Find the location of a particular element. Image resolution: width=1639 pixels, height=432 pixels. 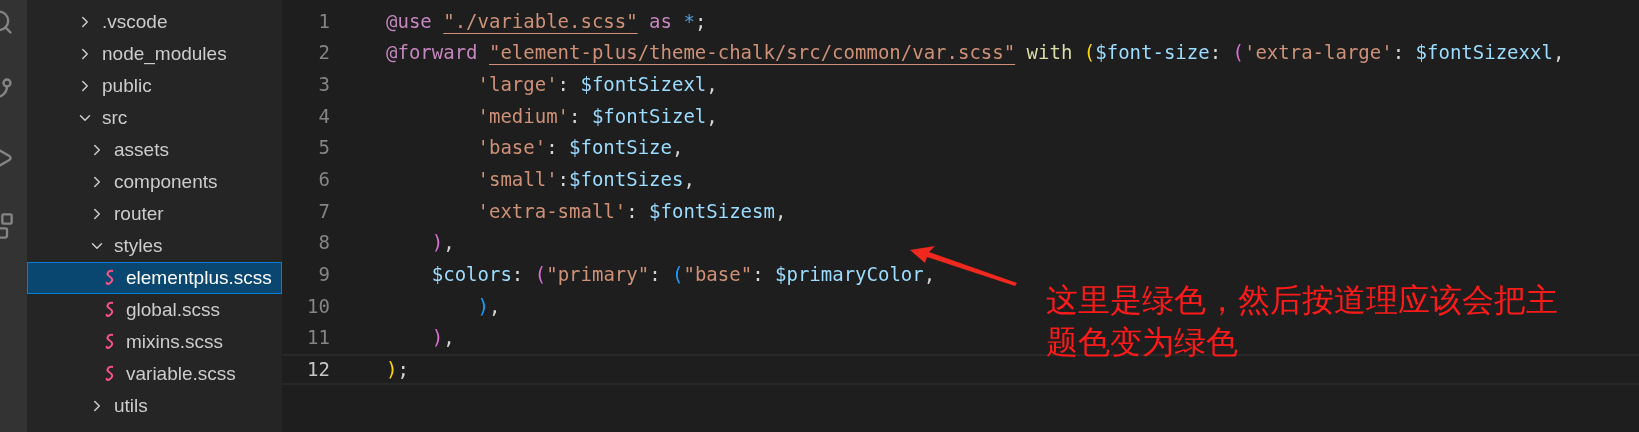

line-number: 6 is located at coordinates (323, 180).